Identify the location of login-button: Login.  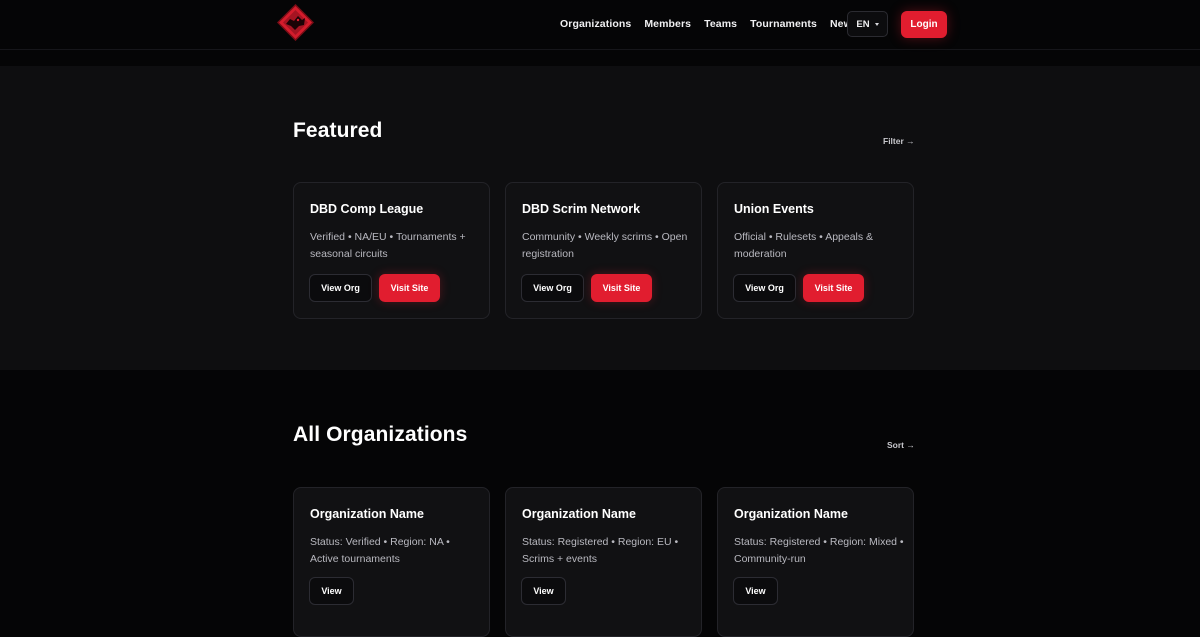
(924, 24).